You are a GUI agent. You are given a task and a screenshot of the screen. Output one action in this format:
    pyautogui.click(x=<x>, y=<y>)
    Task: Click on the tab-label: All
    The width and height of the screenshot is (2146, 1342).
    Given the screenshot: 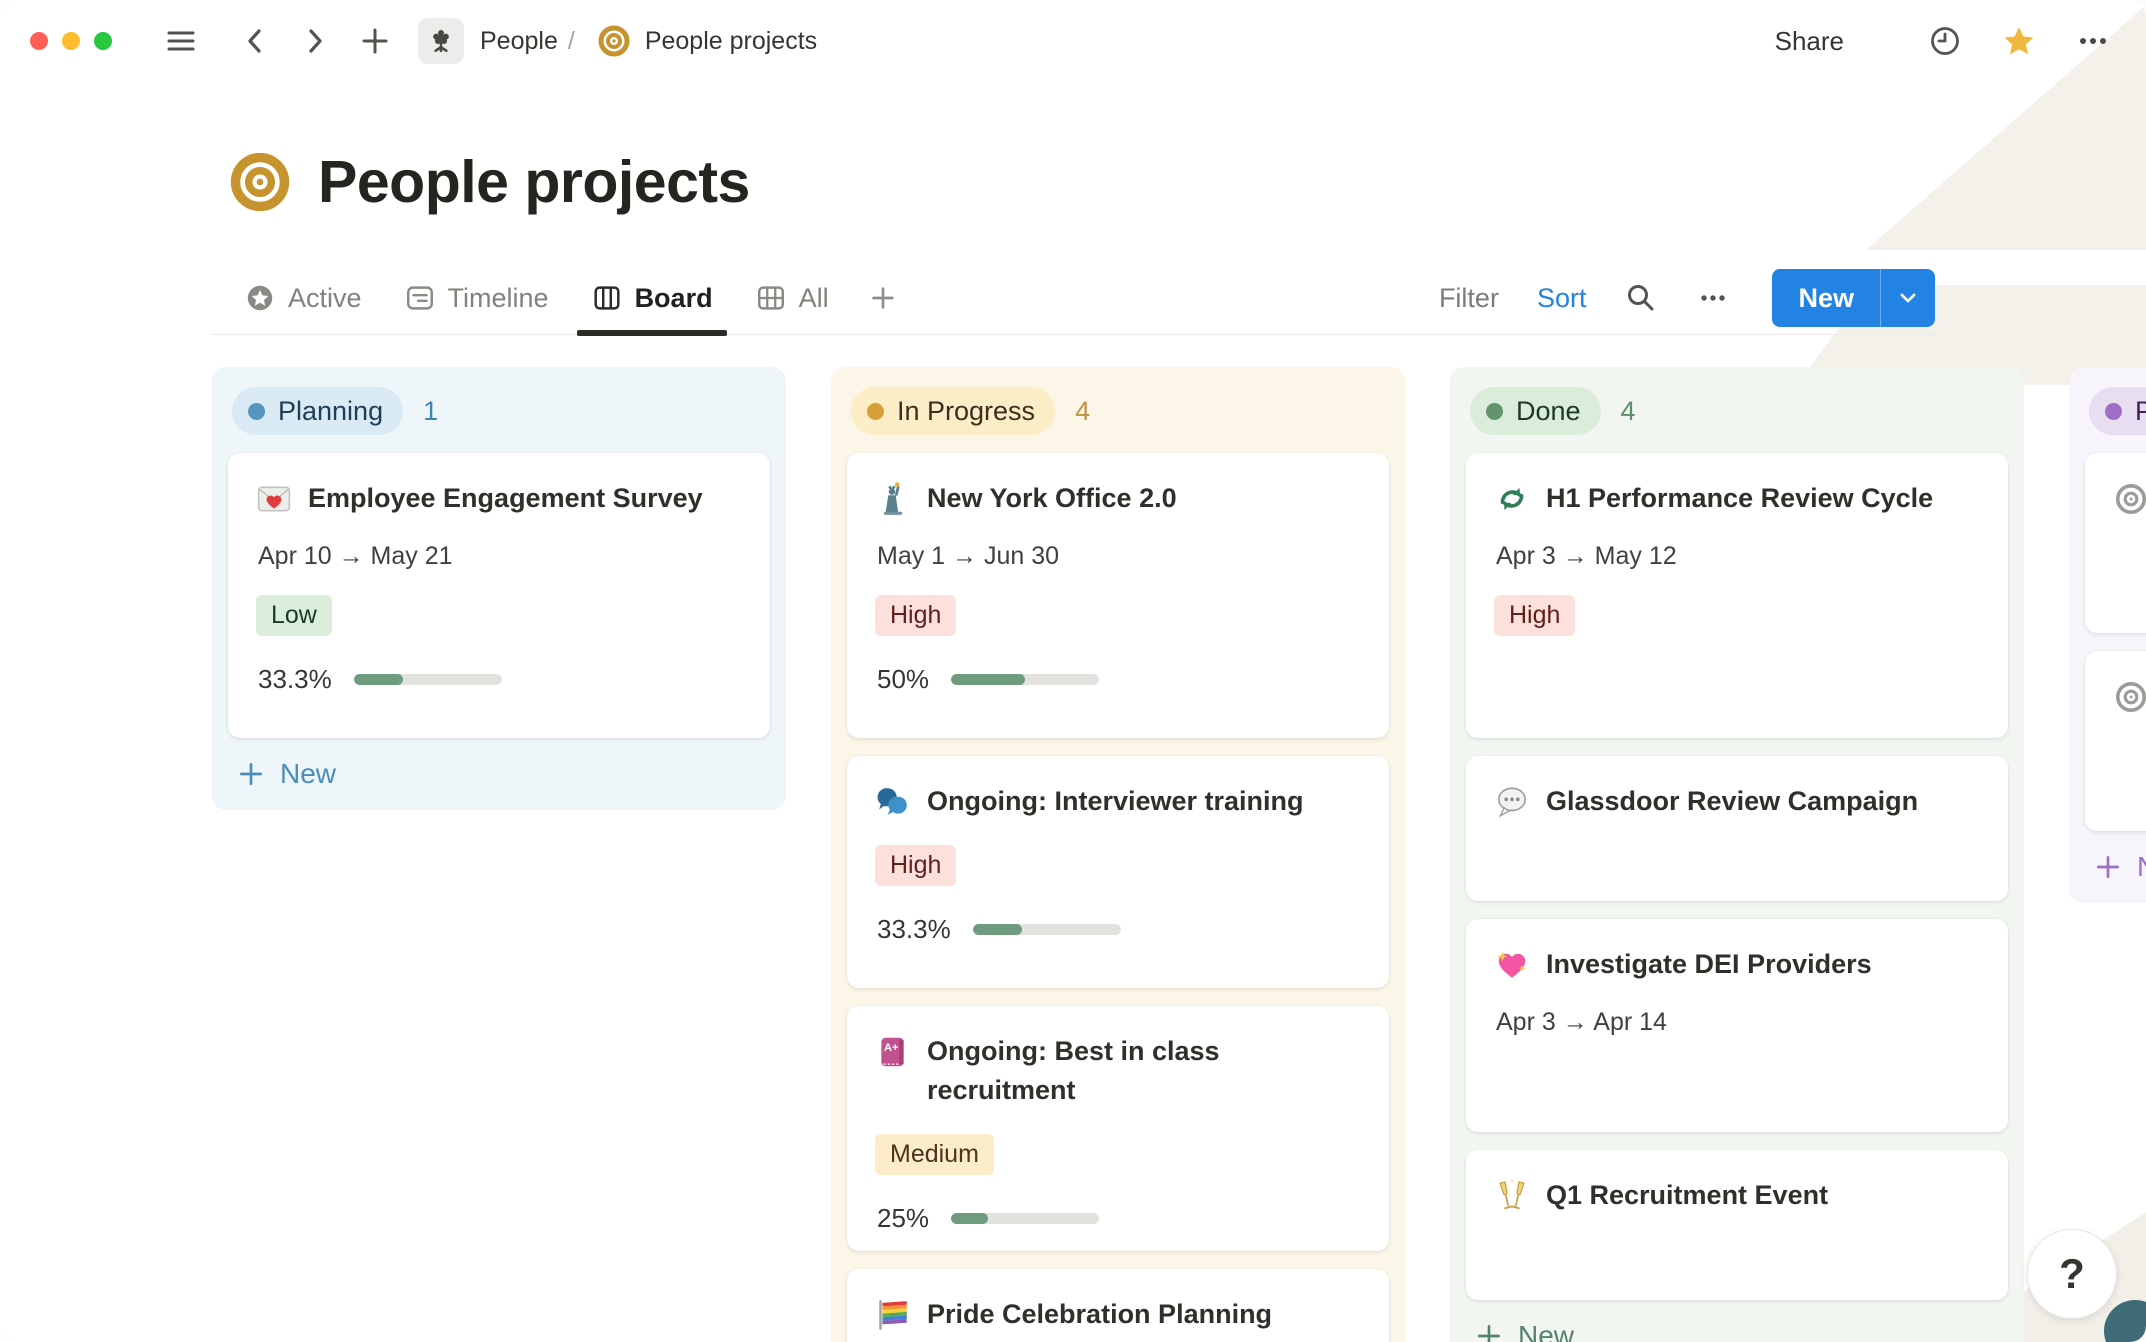 What is the action you would take?
    pyautogui.click(x=813, y=297)
    